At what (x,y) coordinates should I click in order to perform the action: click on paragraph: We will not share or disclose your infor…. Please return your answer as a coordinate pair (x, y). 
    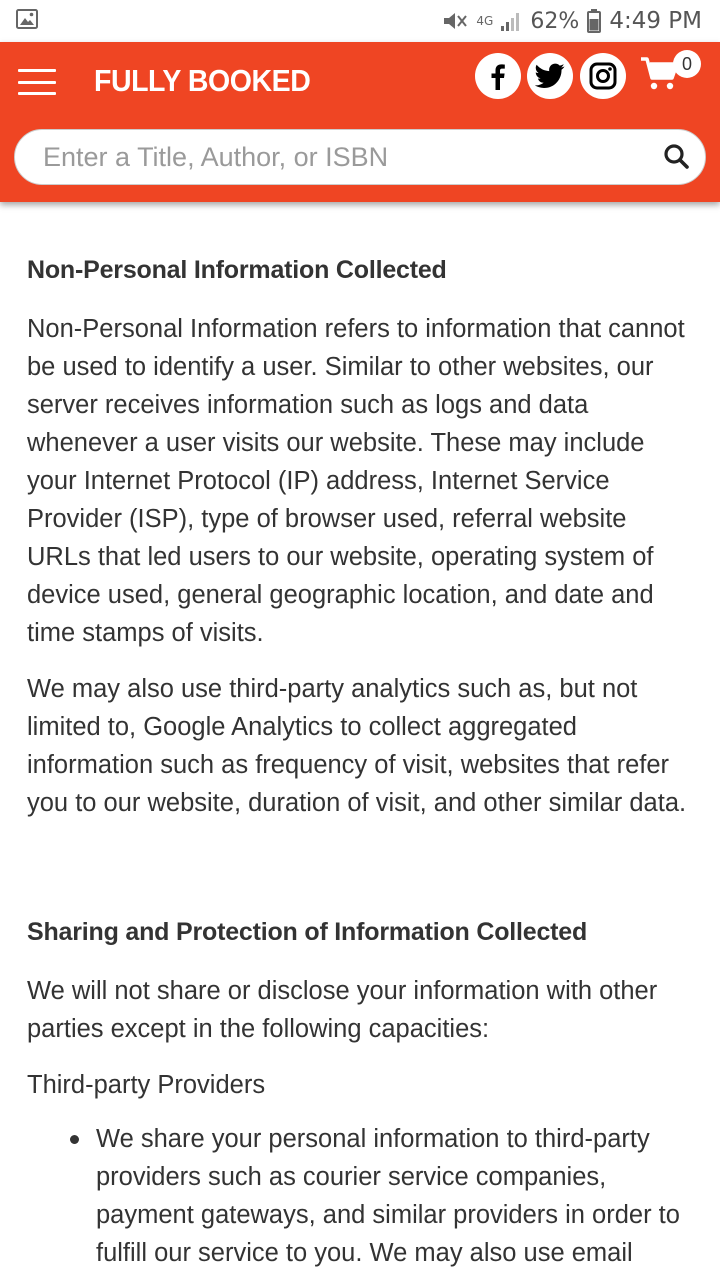
    Looking at the image, I should click on (342, 1010).